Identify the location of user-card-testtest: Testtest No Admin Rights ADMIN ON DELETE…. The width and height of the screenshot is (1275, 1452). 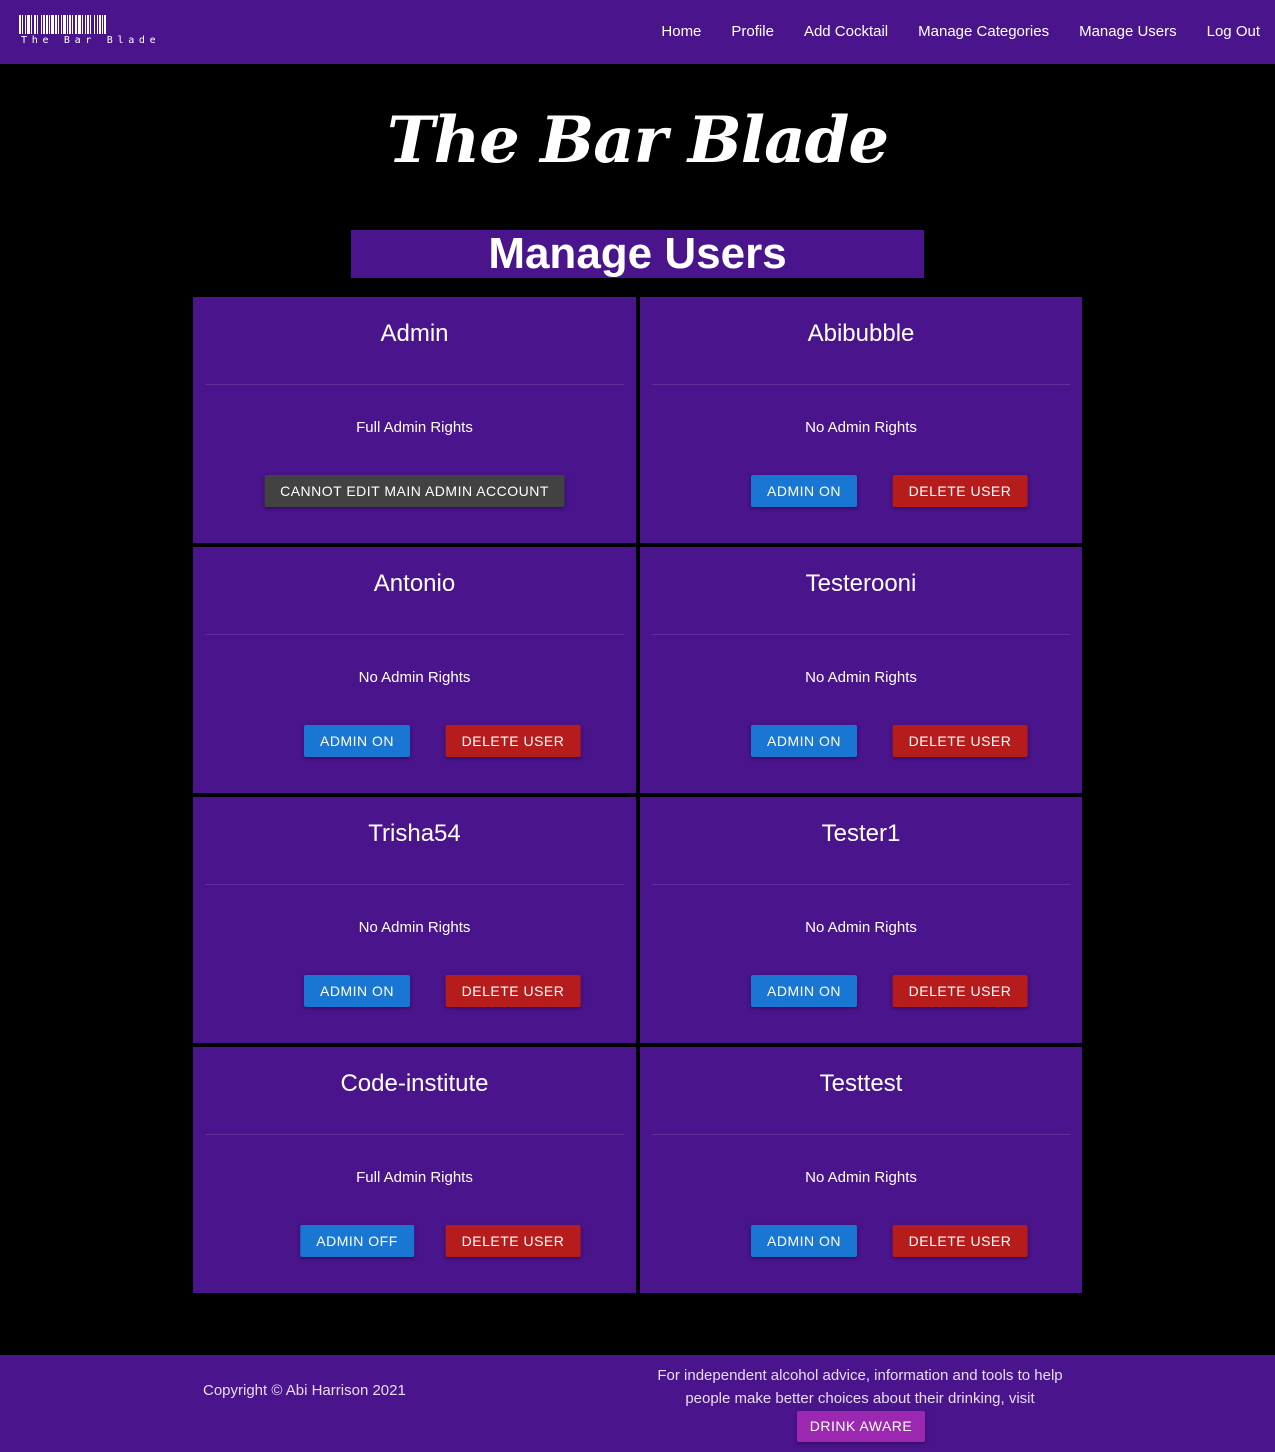
(861, 1170).